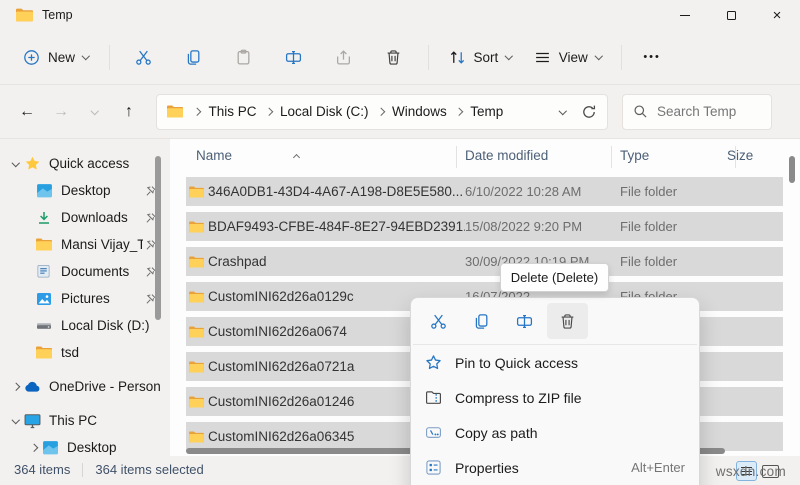 This screenshot has width=800, height=485. I want to click on desktop-icon, so click(50, 447).